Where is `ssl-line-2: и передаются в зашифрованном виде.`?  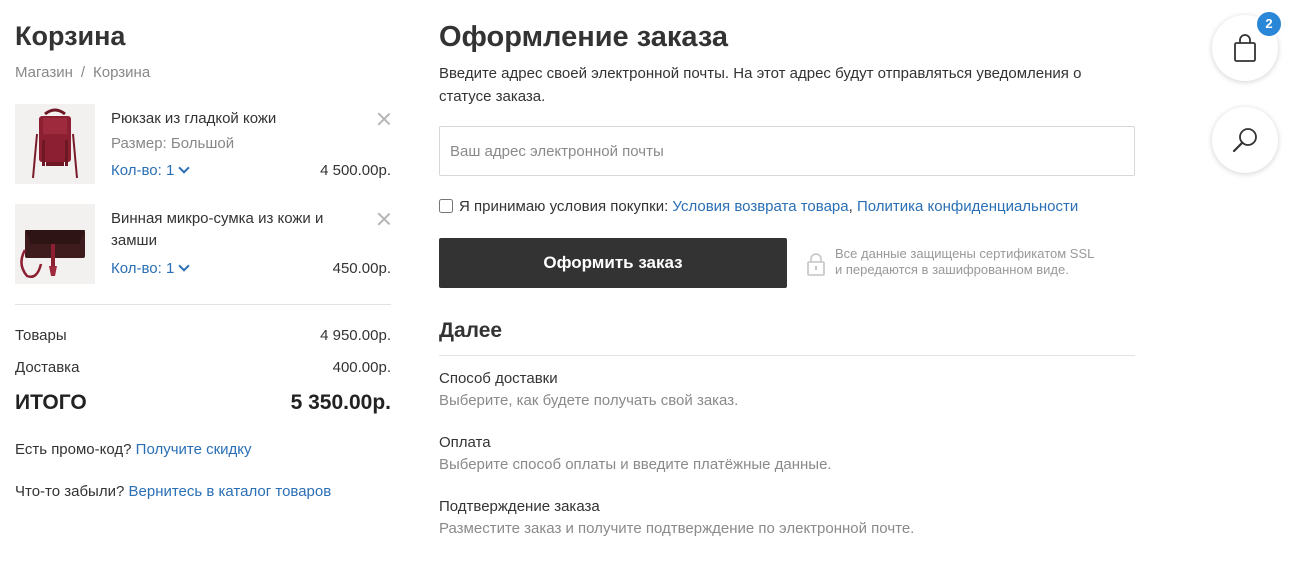 ssl-line-2: и передаются в зашифрованном виде. is located at coordinates (952, 269).